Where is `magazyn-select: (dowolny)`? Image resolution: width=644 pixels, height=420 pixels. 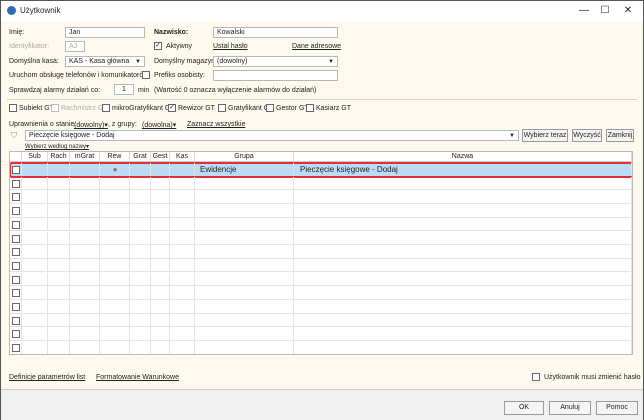 magazyn-select: (dowolny) is located at coordinates (275, 61).